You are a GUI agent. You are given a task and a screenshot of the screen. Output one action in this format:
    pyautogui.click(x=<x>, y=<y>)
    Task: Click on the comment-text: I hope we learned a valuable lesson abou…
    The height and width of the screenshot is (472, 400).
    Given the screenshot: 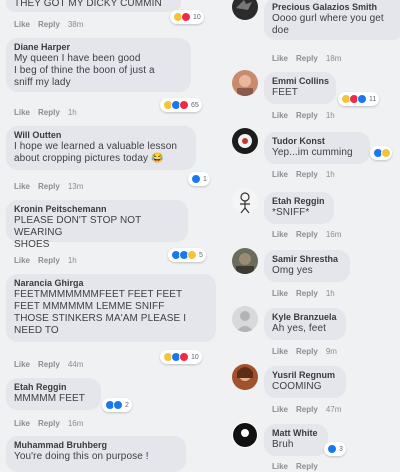 What is the action you would take?
    pyautogui.click(x=96, y=152)
    